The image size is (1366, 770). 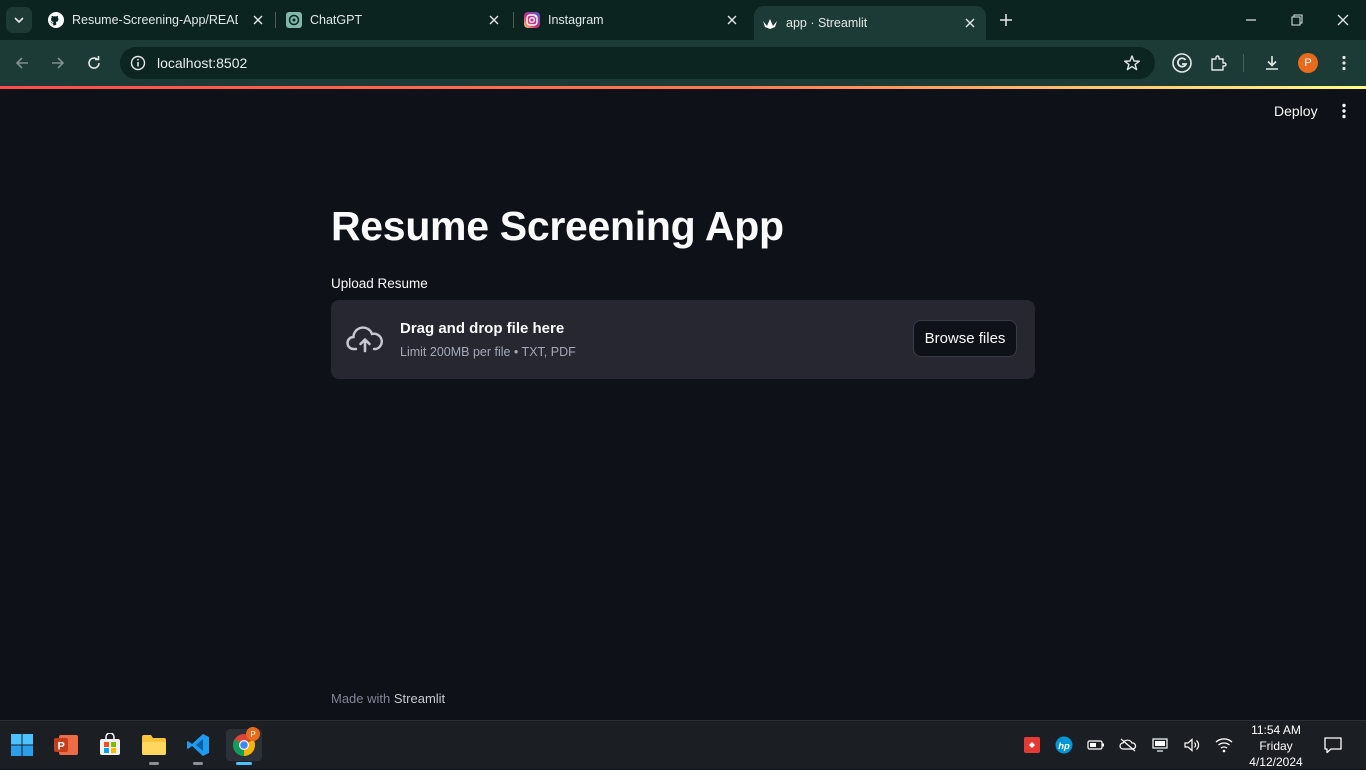 I want to click on tab-github: Resume-Screening-App/READM, so click(x=157, y=20).